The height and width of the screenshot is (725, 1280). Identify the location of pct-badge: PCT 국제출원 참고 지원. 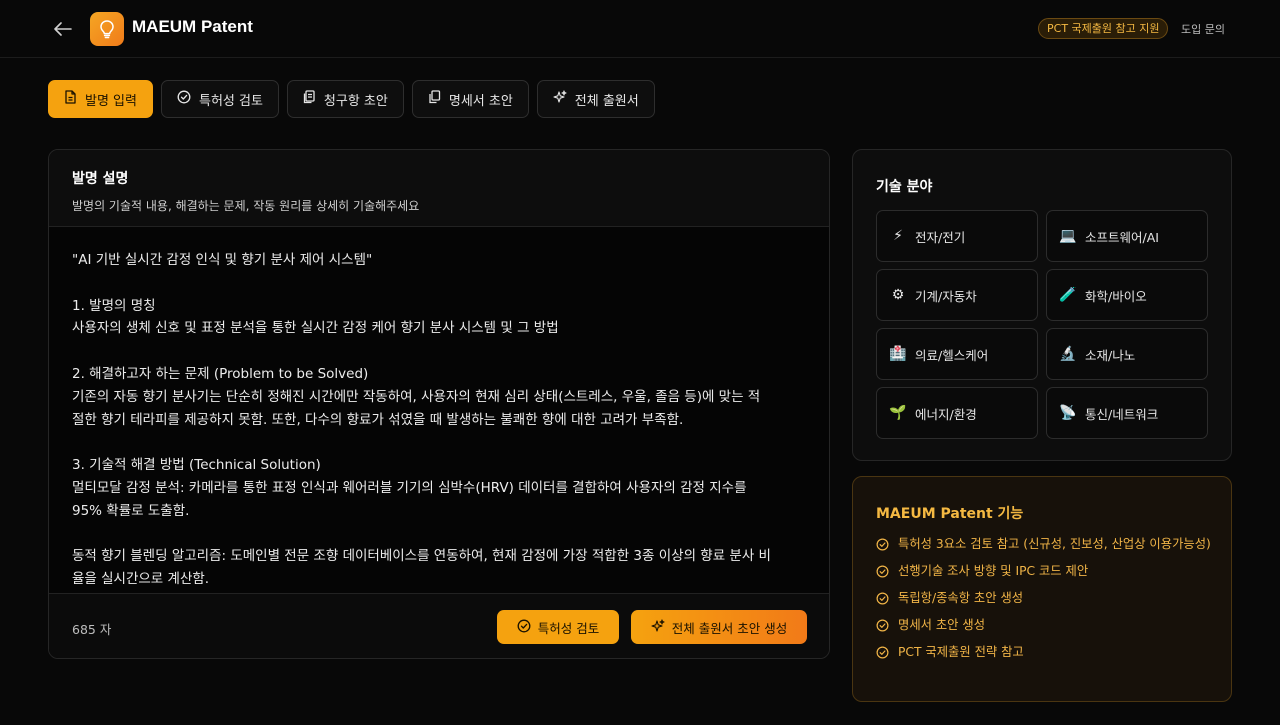
(1103, 28).